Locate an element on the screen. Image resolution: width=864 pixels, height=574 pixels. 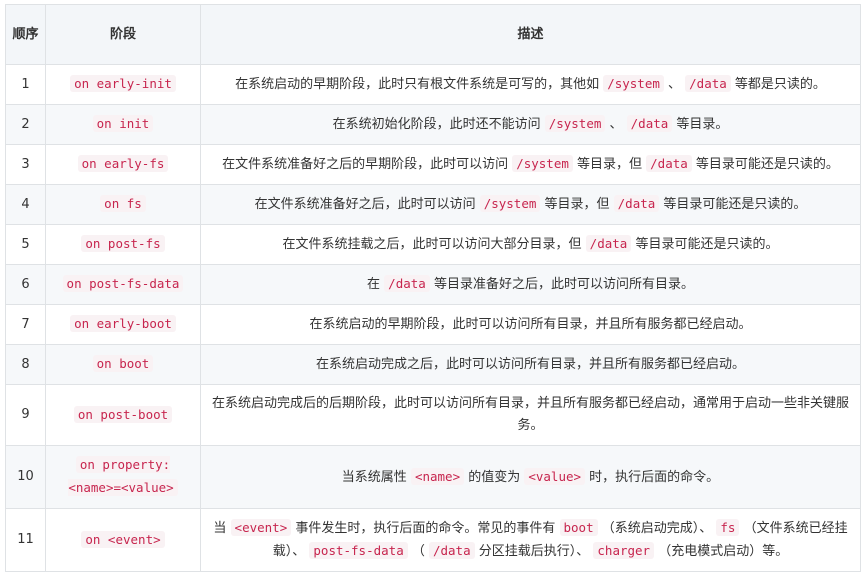
row-seq: 10 is located at coordinates (25, 477).